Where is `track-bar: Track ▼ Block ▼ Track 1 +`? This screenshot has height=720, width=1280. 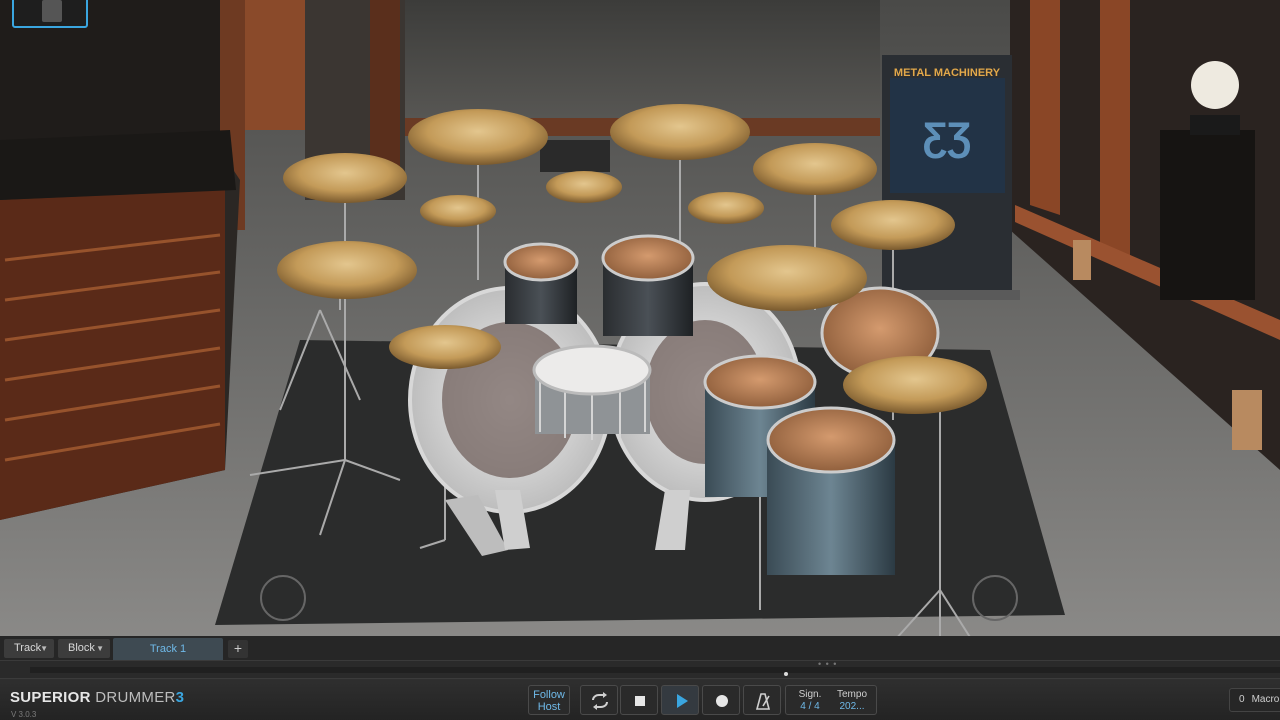
track-bar: Track ▼ Block ▼ Track 1 + is located at coordinates (640, 648).